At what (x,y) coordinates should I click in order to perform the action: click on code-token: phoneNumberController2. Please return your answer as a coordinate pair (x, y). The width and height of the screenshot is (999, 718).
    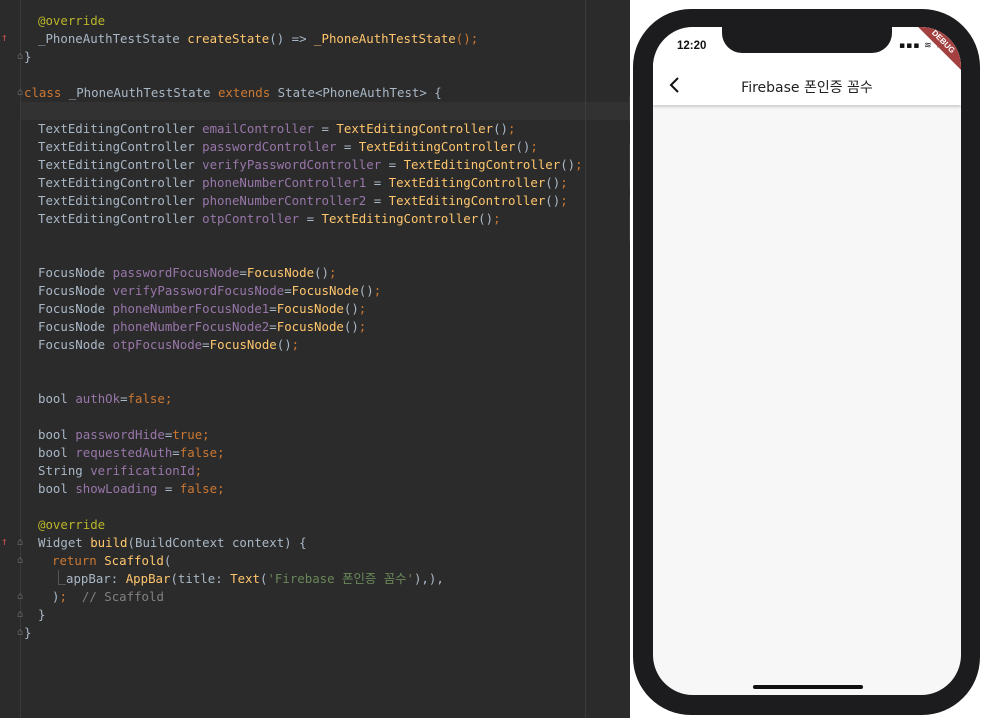
    Looking at the image, I should click on (284, 200).